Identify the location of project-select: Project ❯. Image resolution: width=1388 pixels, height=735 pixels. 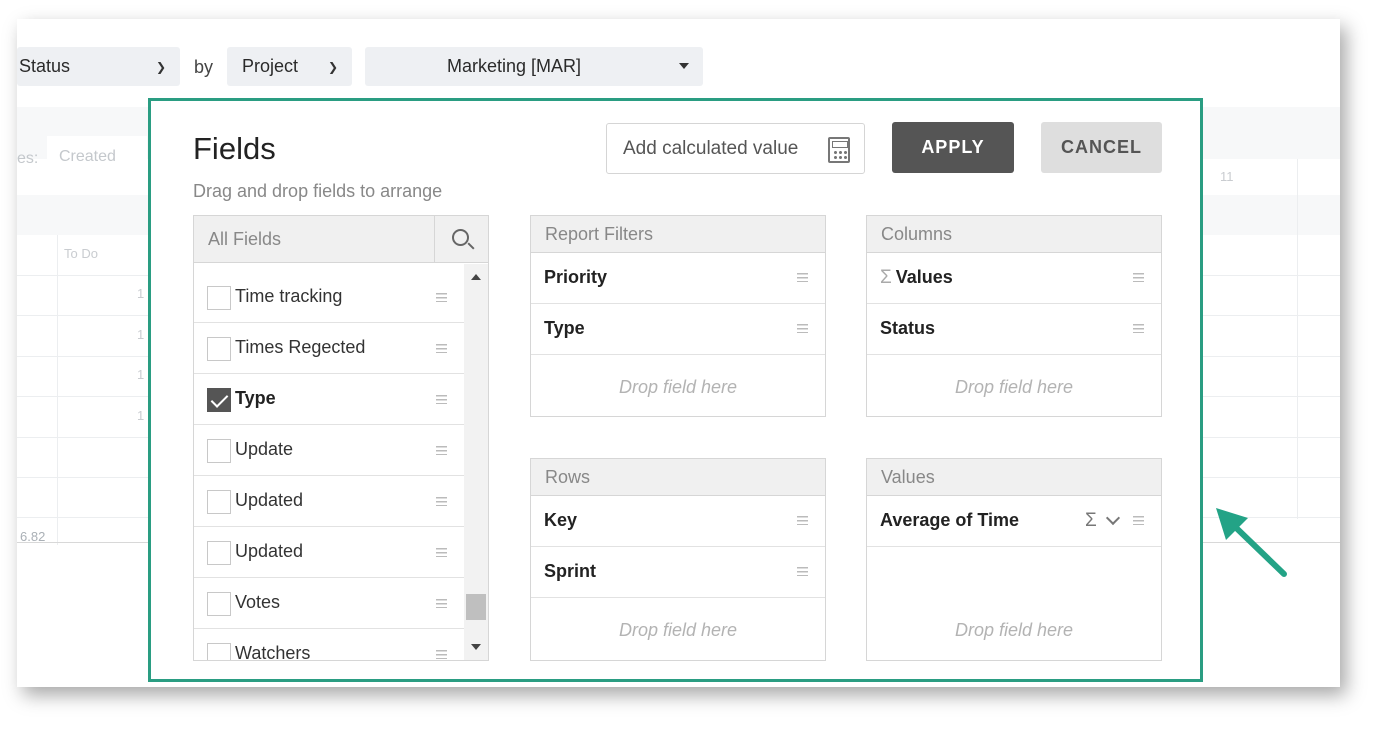
(289, 66).